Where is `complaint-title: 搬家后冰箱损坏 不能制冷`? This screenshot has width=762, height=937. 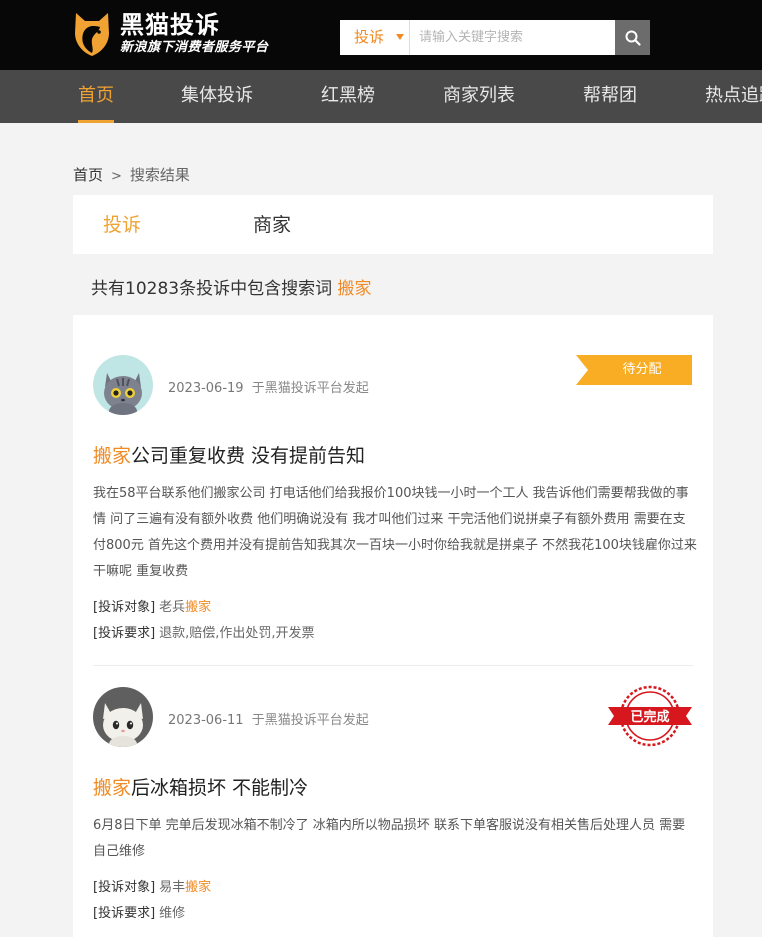 complaint-title: 搬家后冰箱损坏 不能制冷 is located at coordinates (200, 786).